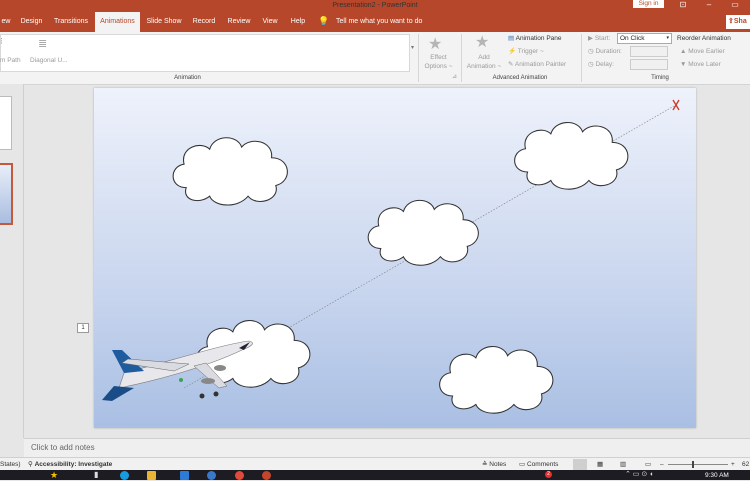 The height and width of the screenshot is (481, 750). What do you see at coordinates (387, 448) in the screenshot?
I see `notes-pane: Click to add notes` at bounding box center [387, 448].